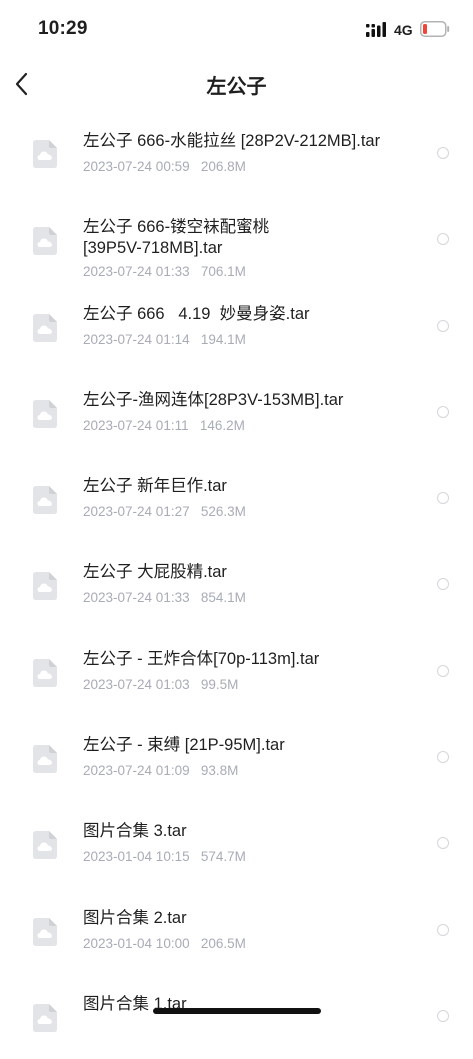 Image resolution: width=473 pixels, height=1059 pixels. What do you see at coordinates (237, 1011) in the screenshot?
I see `home-indicator` at bounding box center [237, 1011].